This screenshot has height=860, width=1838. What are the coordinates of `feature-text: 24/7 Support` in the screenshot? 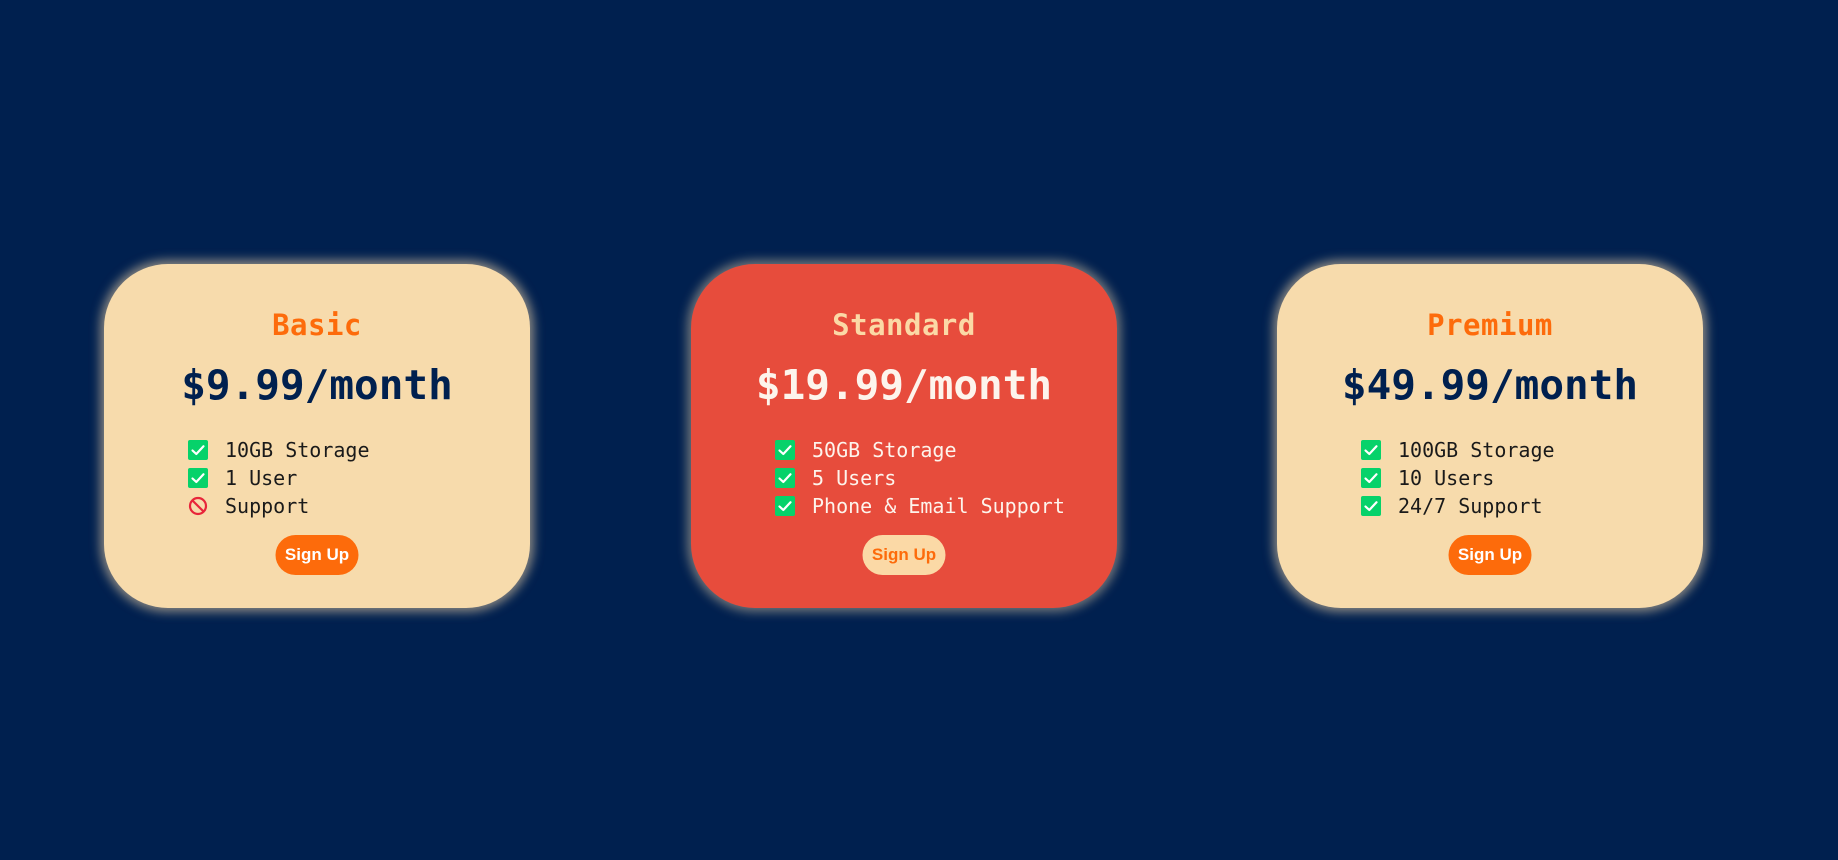 It's located at (1470, 506).